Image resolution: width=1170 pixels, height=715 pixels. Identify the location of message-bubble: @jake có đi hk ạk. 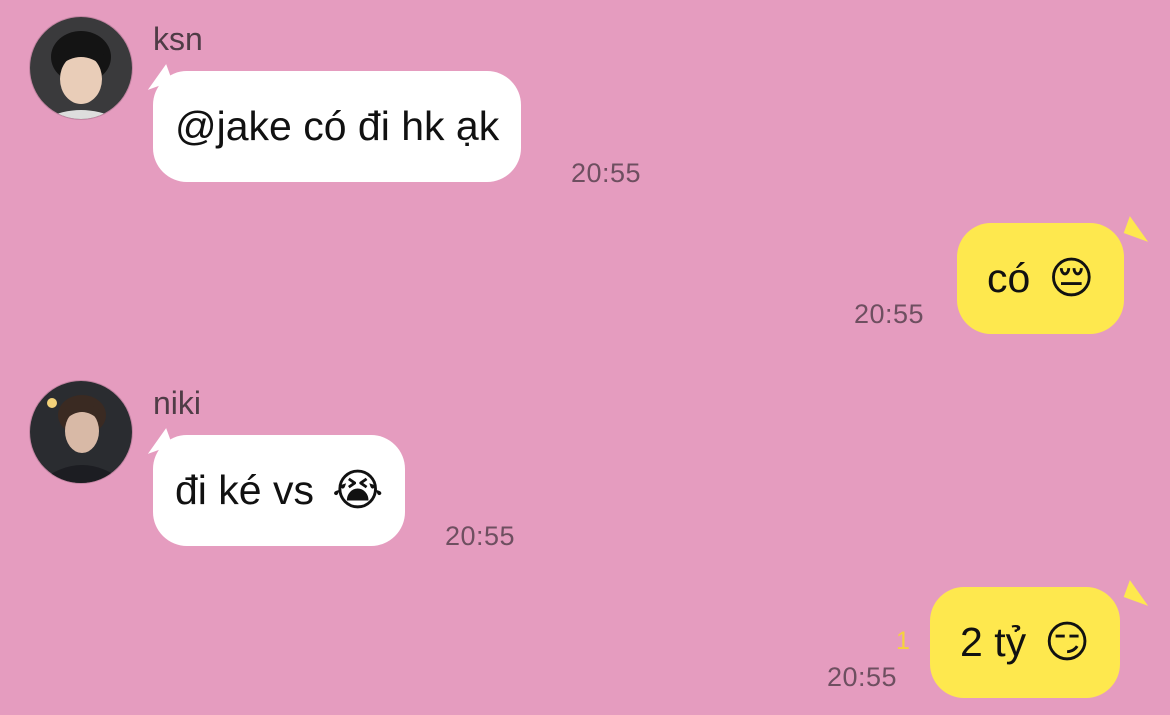
(337, 126).